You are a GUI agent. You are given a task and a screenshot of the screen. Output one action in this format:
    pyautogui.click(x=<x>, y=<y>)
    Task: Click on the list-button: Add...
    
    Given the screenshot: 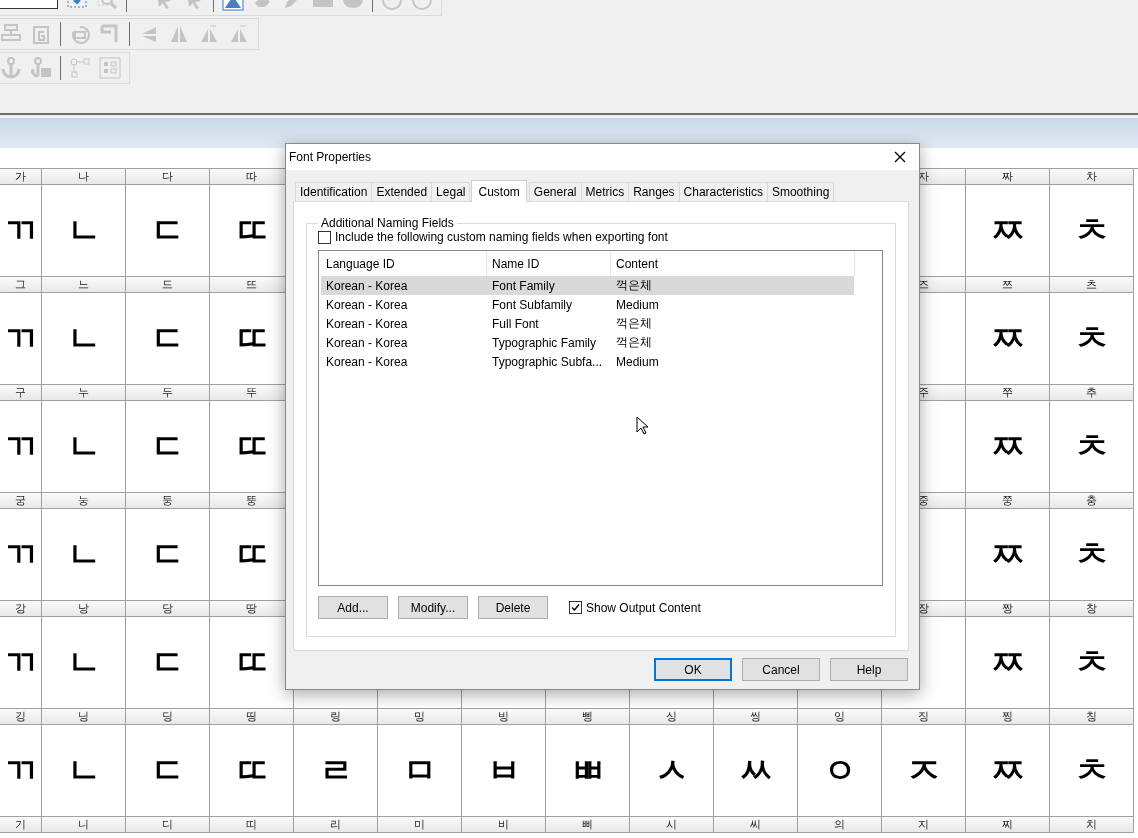 What is the action you would take?
    pyautogui.click(x=353, y=607)
    